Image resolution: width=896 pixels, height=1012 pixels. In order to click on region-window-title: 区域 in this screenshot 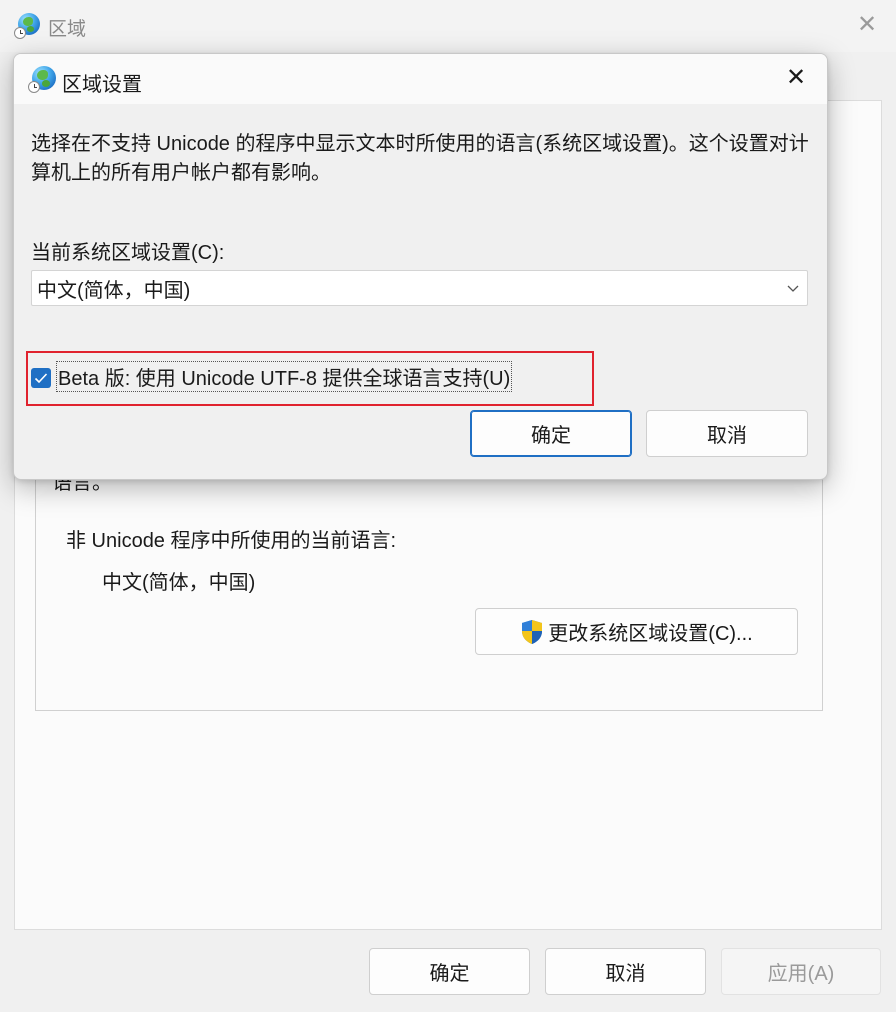, I will do `click(67, 29)`.